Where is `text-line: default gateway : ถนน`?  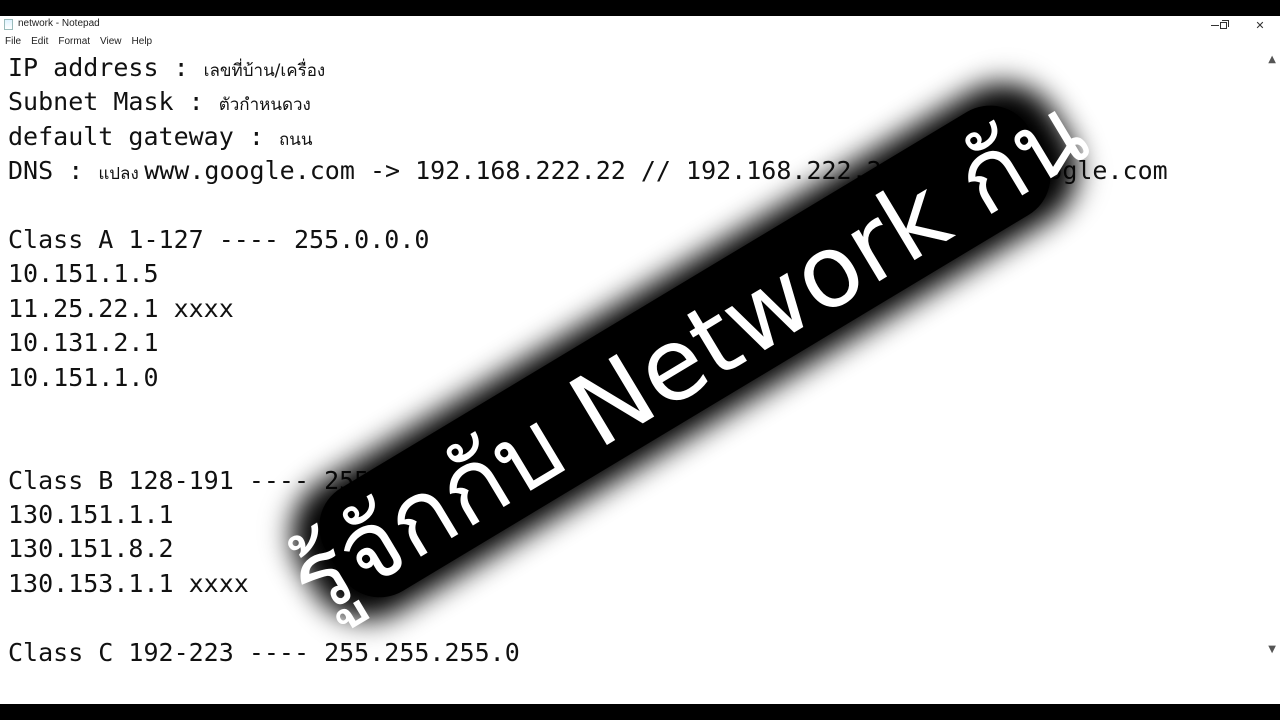
text-line: default gateway : ถนน is located at coordinates (628, 137).